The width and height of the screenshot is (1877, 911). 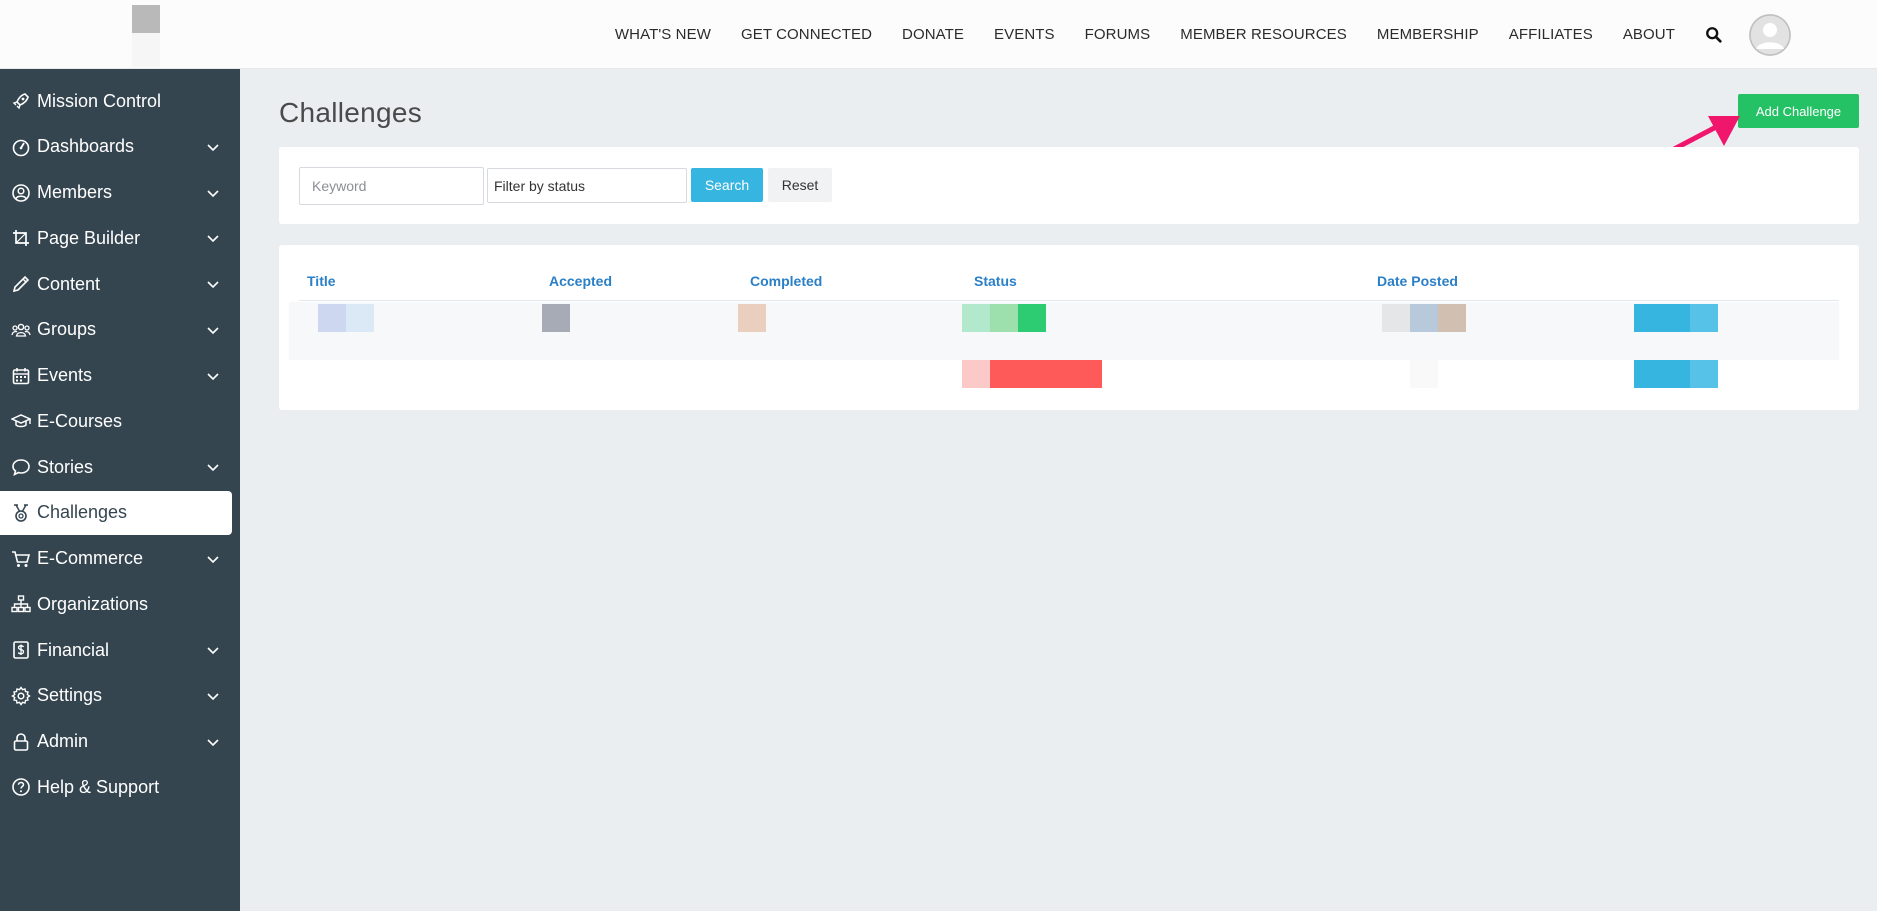 What do you see at coordinates (98, 786) in the screenshot?
I see `sidebar-item-label: Help & Support` at bounding box center [98, 786].